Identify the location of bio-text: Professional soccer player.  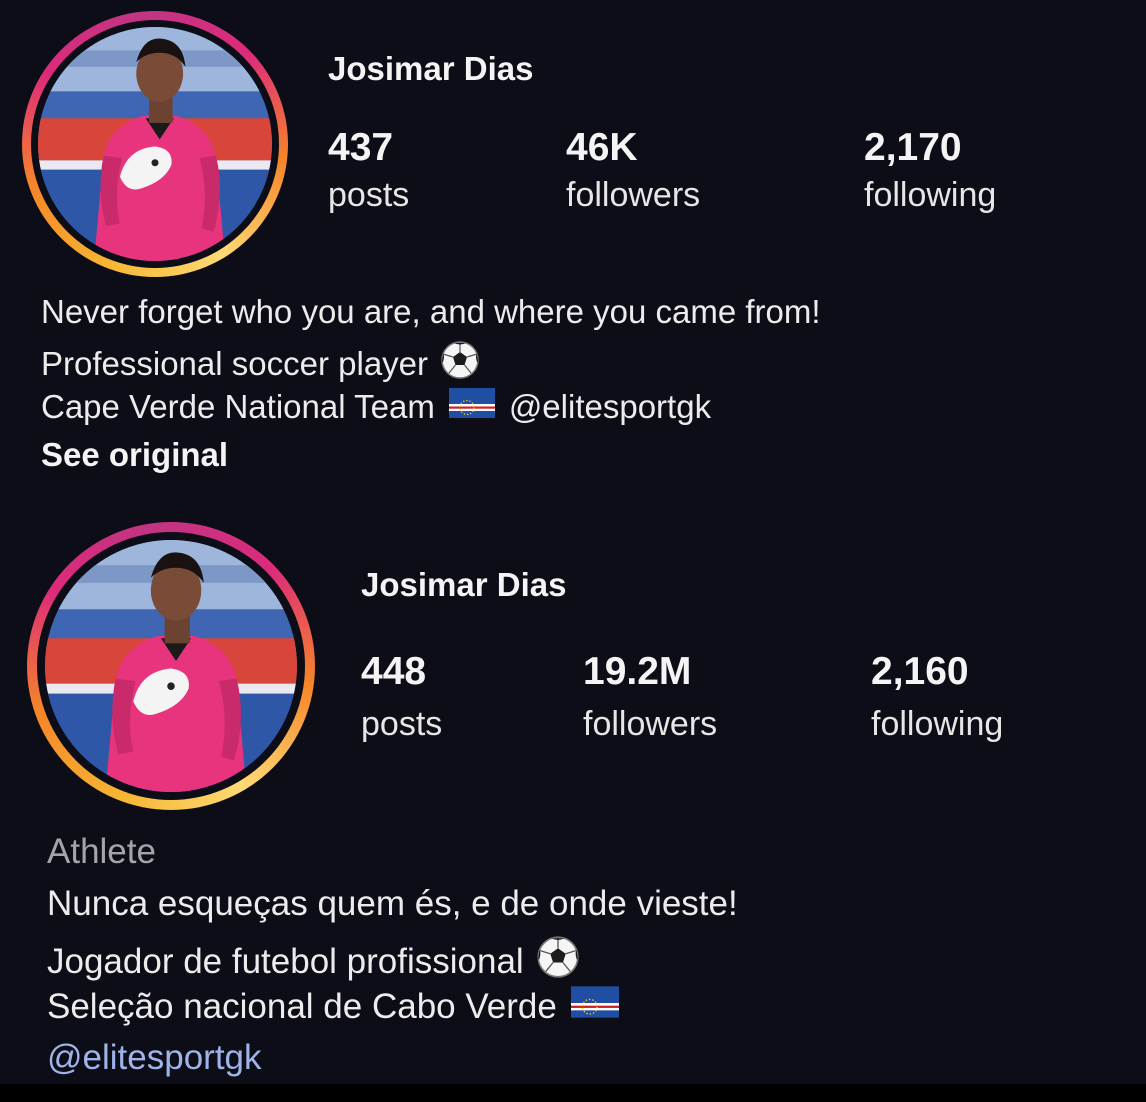
(235, 363).